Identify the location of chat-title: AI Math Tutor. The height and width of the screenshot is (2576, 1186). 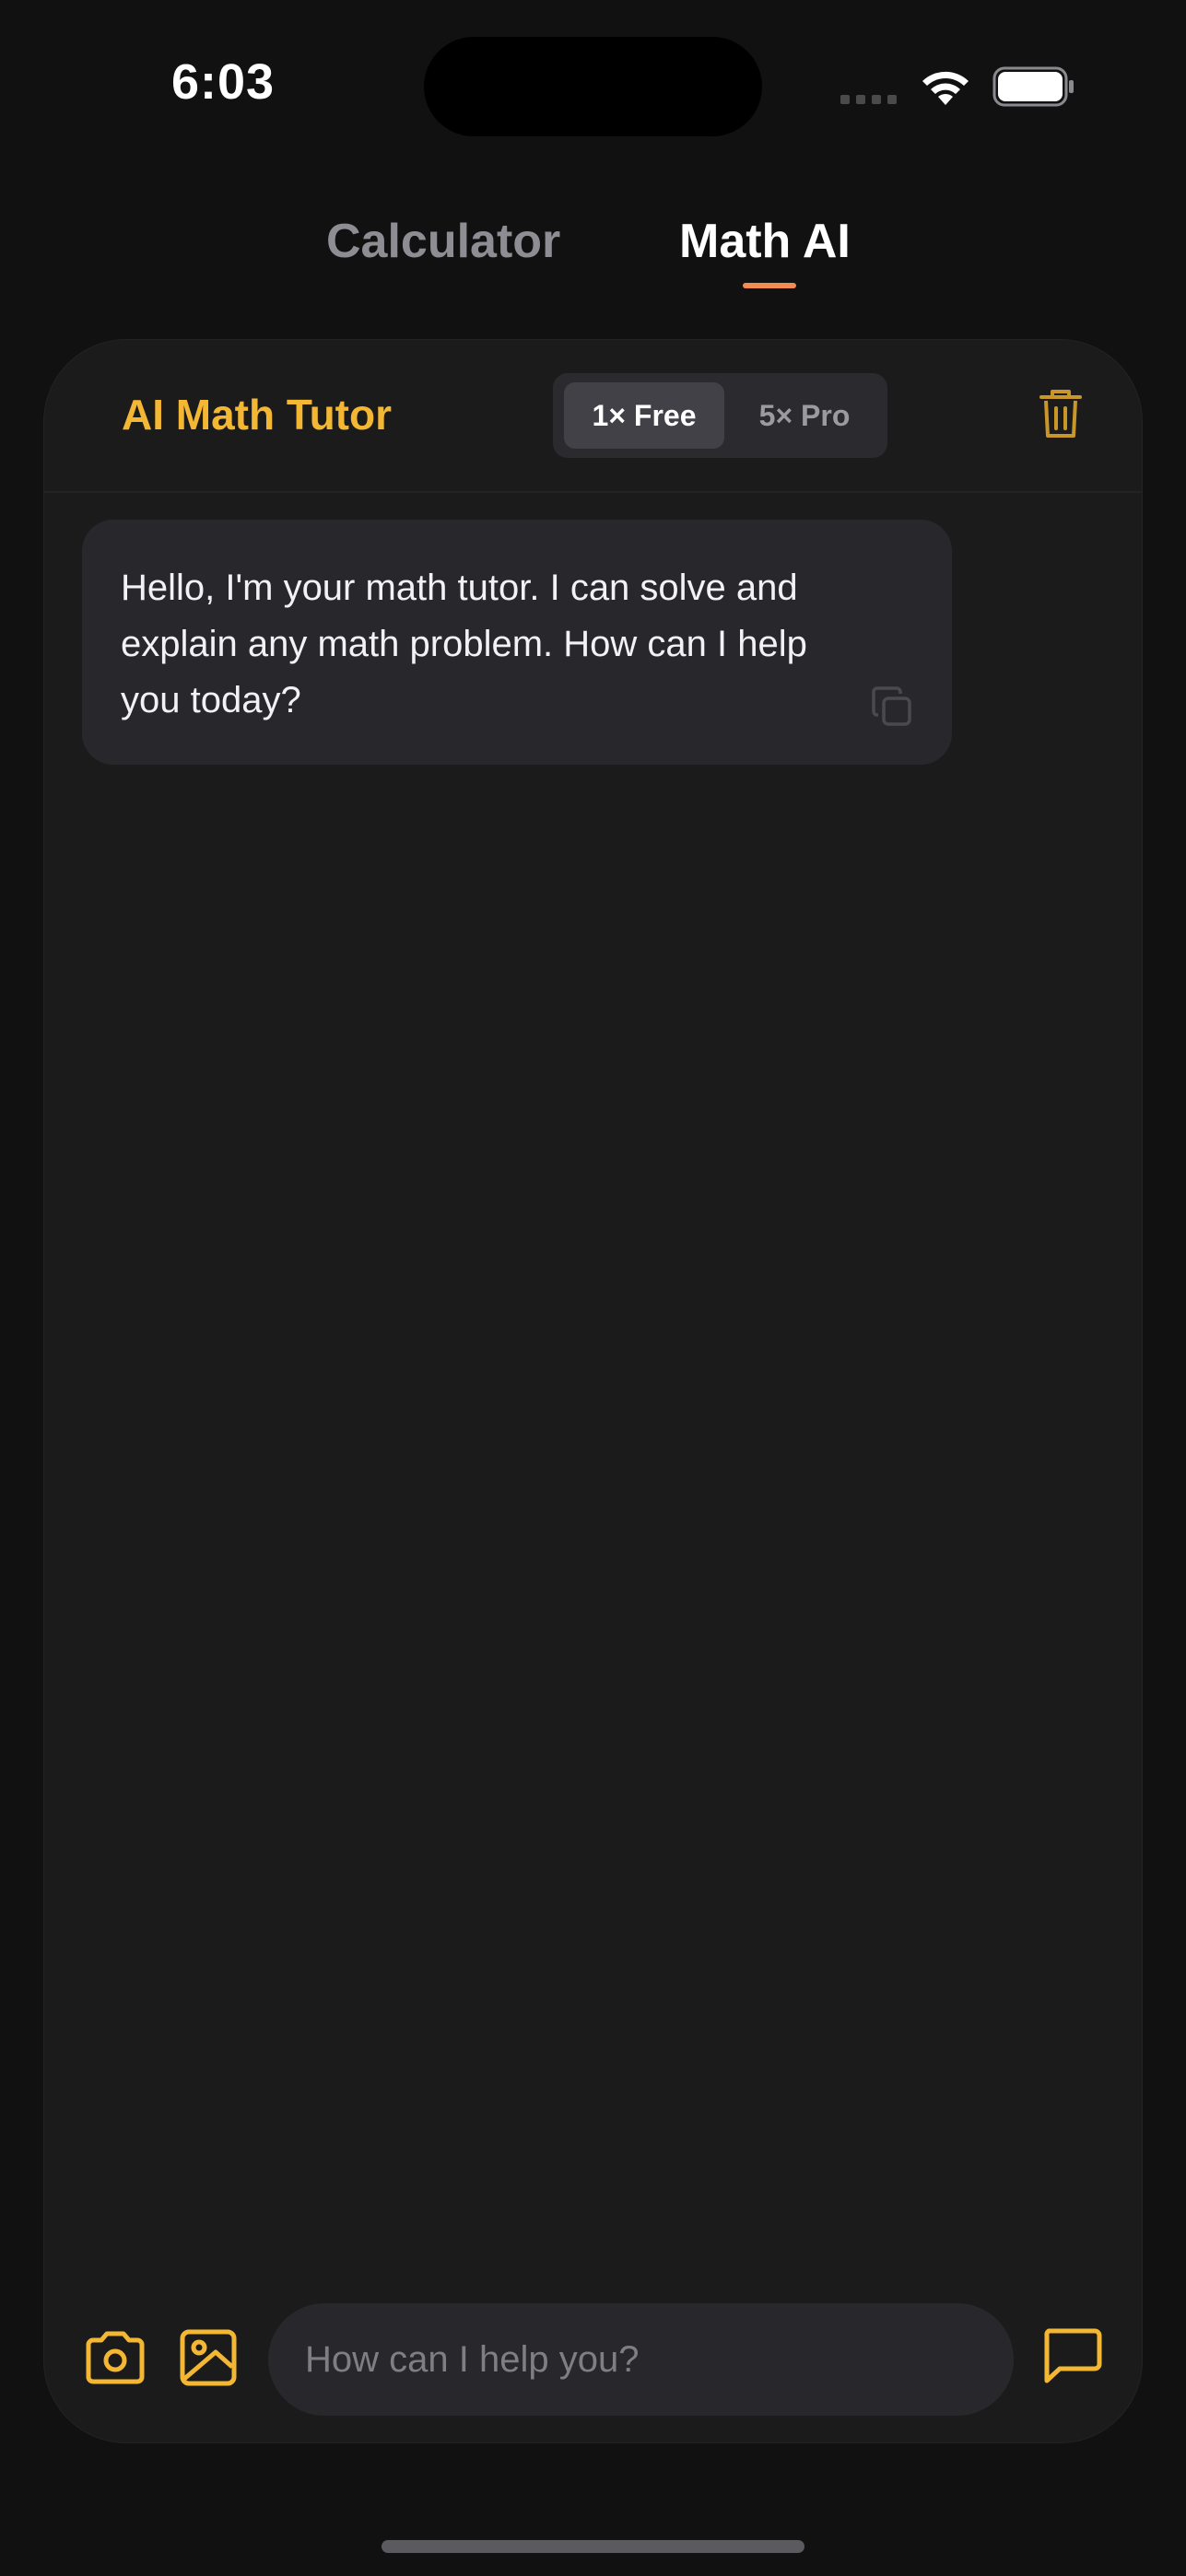
(257, 415).